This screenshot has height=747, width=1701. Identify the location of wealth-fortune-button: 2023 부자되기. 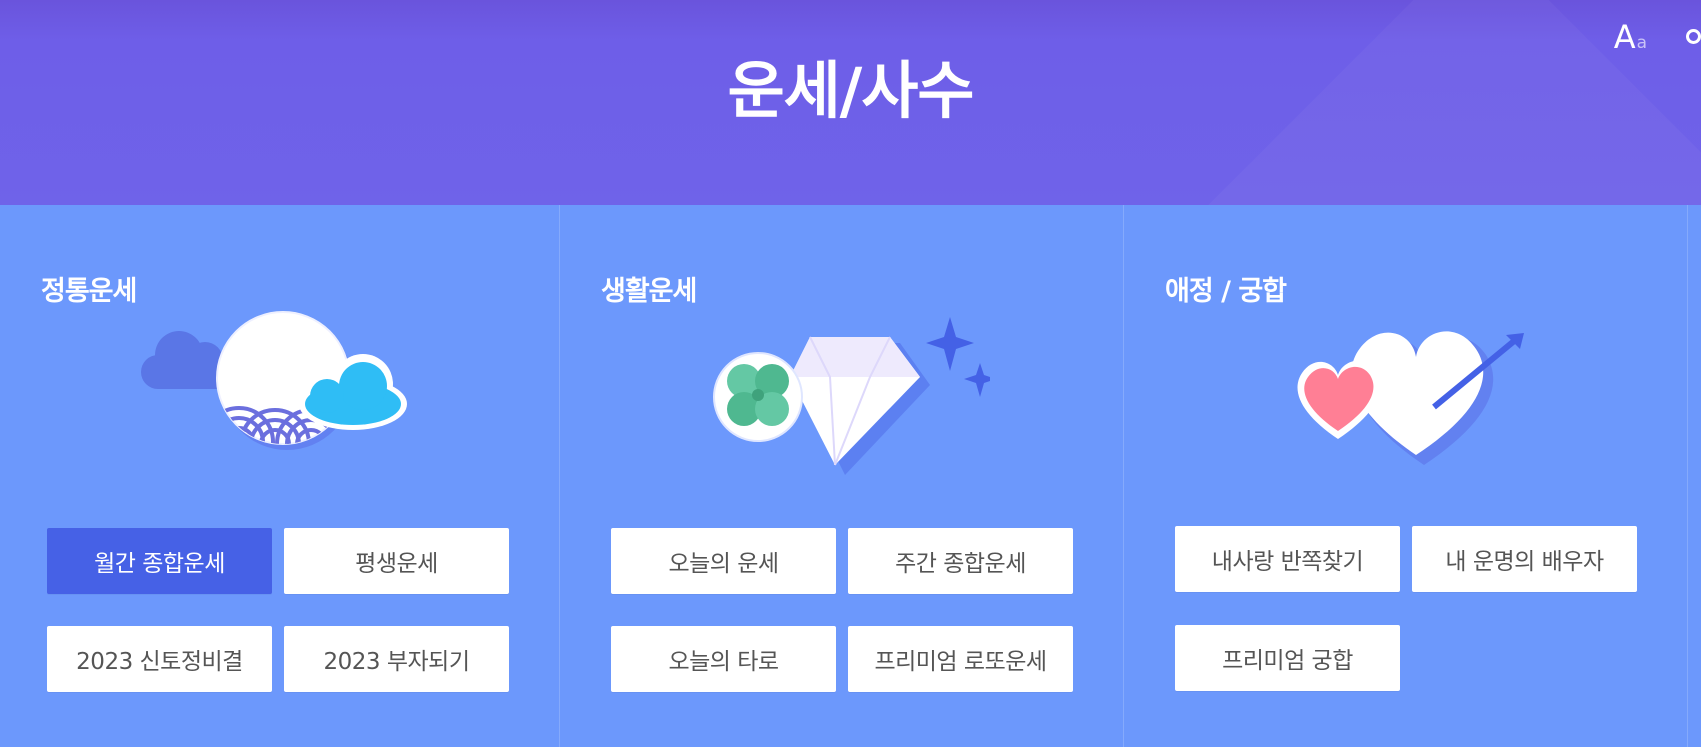
(396, 659).